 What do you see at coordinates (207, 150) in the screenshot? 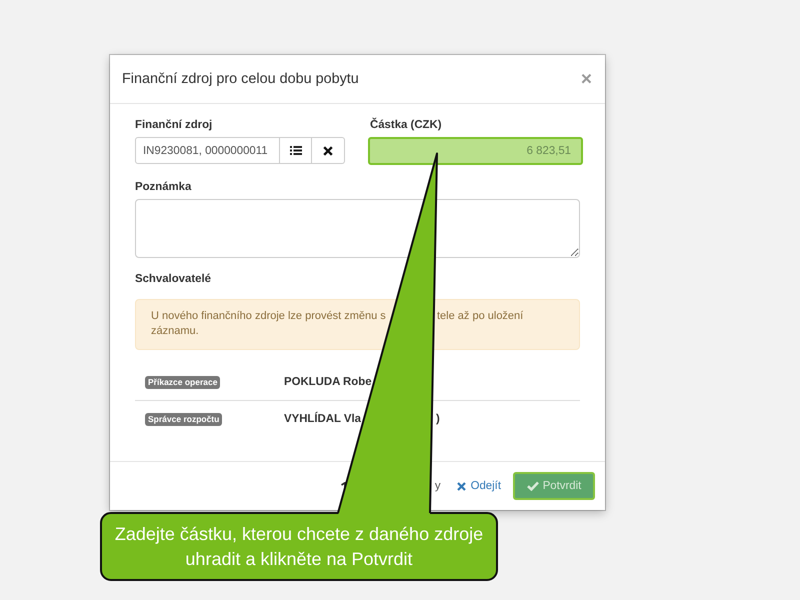
I see `source-field: IN9230081, 0000000011` at bounding box center [207, 150].